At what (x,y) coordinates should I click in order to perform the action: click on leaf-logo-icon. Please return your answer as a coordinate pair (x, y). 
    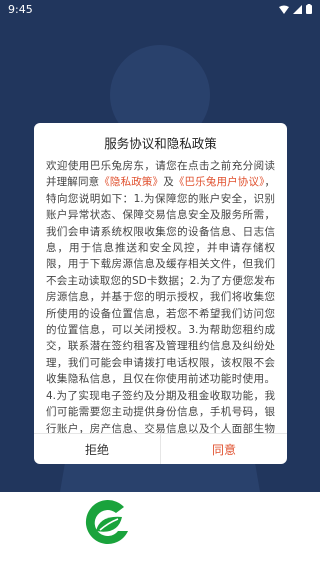
    Looking at the image, I should click on (106, 522).